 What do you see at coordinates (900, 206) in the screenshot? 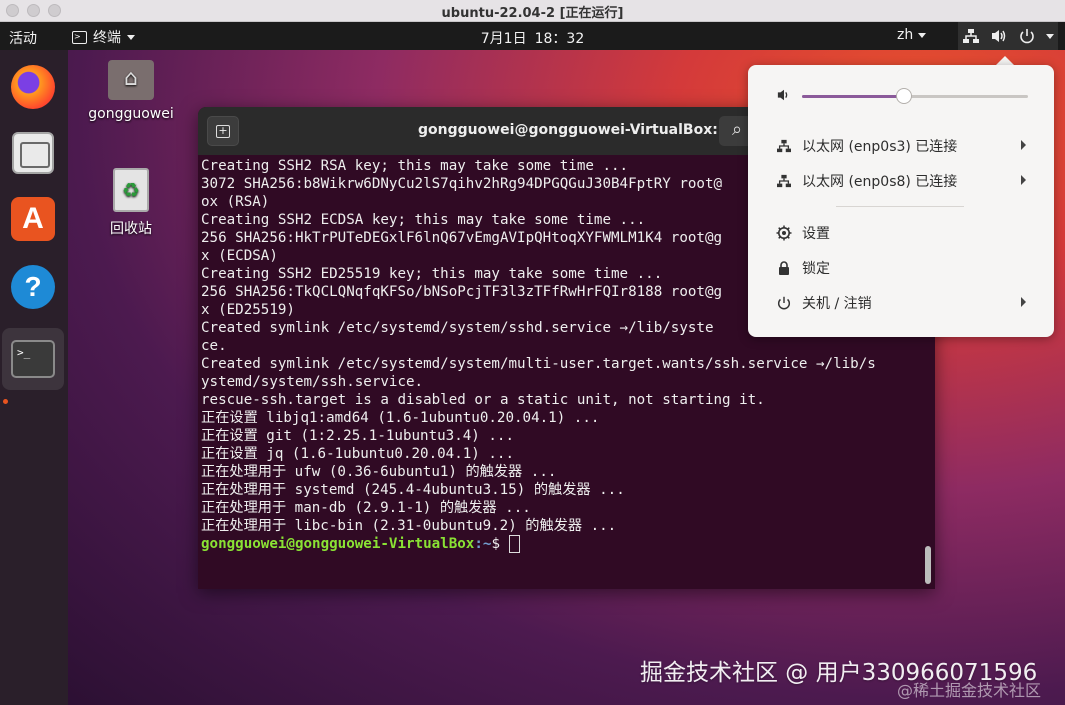
I see `menu-separator` at bounding box center [900, 206].